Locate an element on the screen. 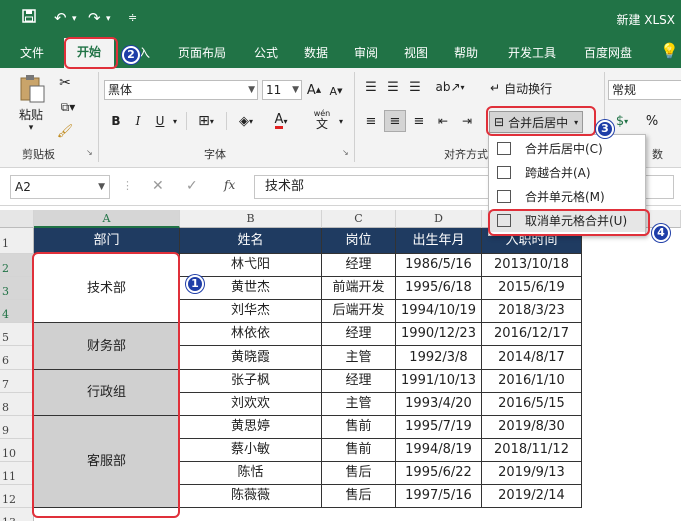  menu-item-merge-center: 合并后居中(C) is located at coordinates (567, 149).